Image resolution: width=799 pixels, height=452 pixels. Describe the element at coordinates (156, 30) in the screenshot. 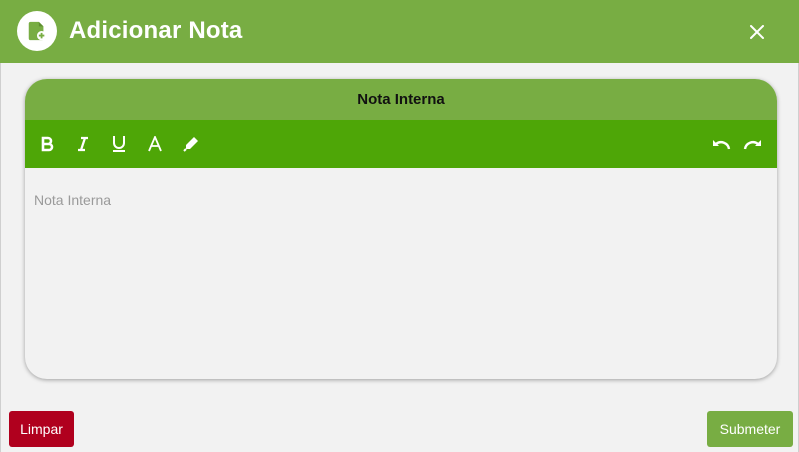

I see `dialog-title: Adicionar Nota` at that location.